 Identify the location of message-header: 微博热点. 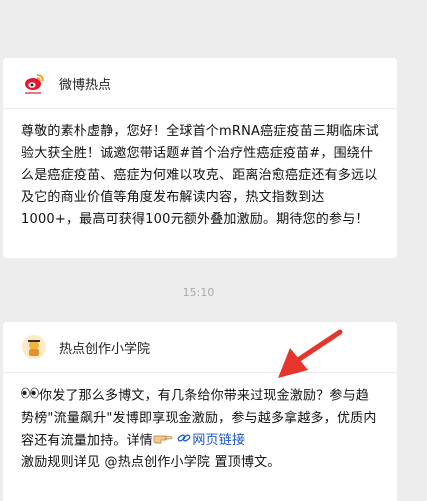
(200, 83).